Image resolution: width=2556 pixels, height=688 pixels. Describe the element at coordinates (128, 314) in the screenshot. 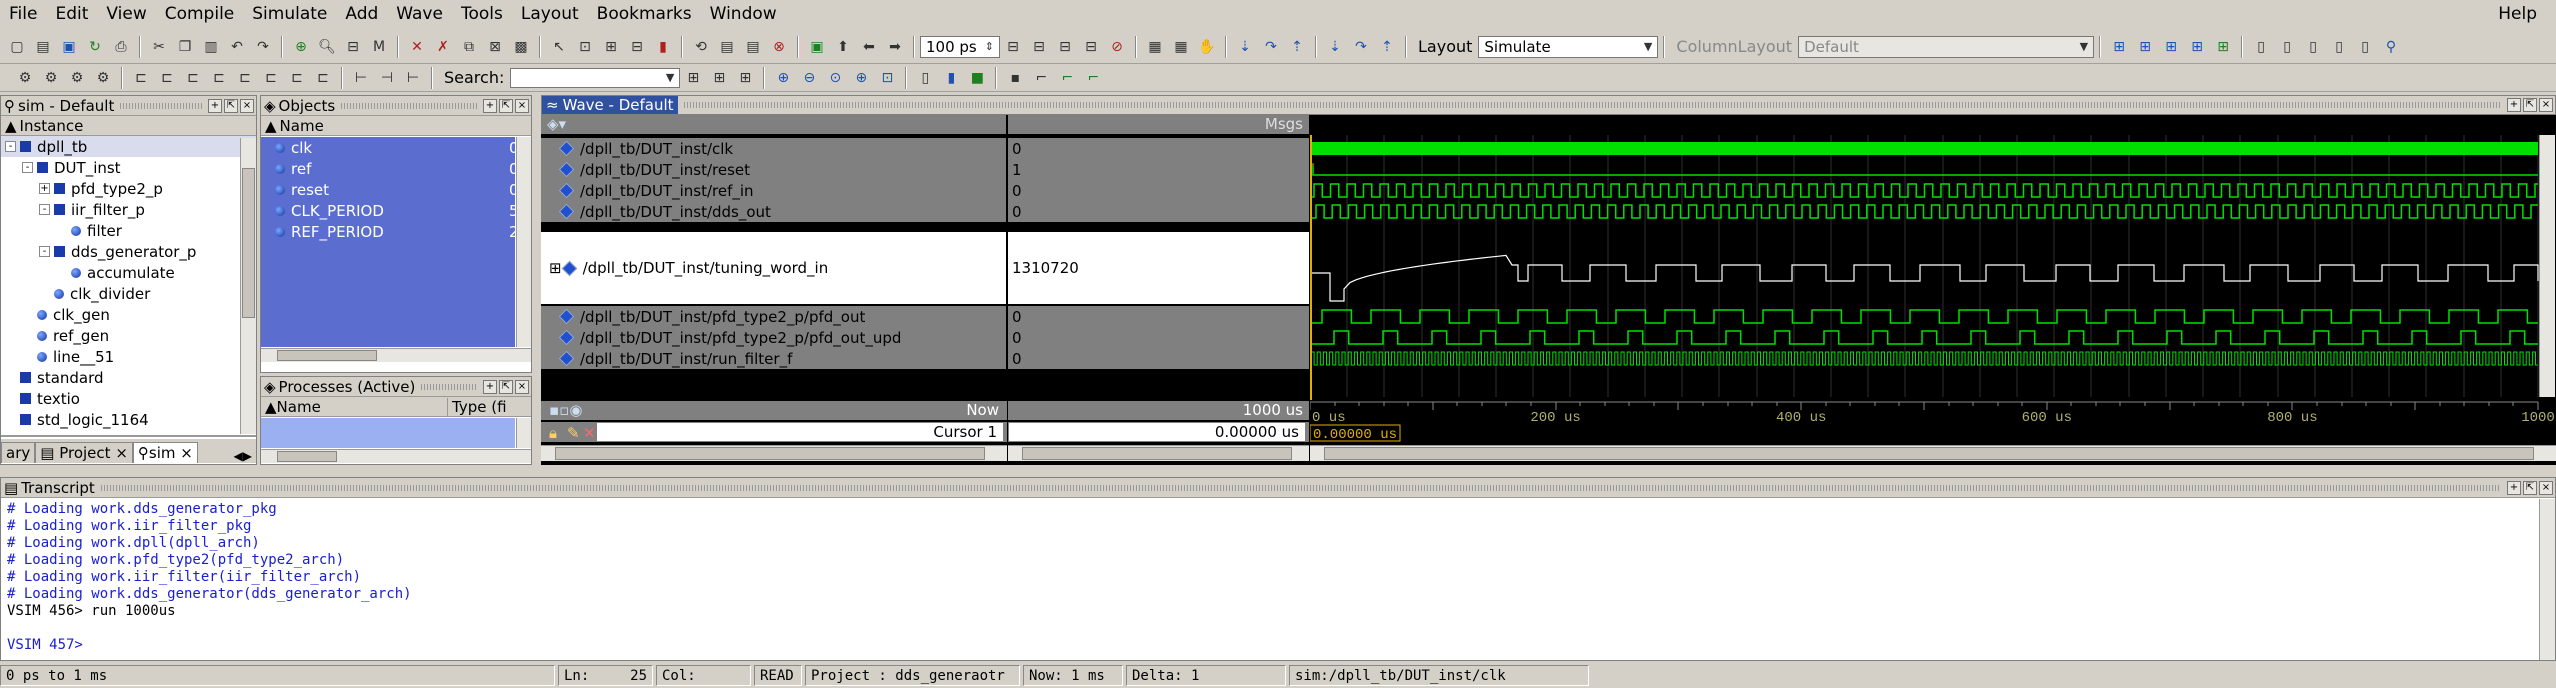

I see `tree-item: clk_gen` at that location.